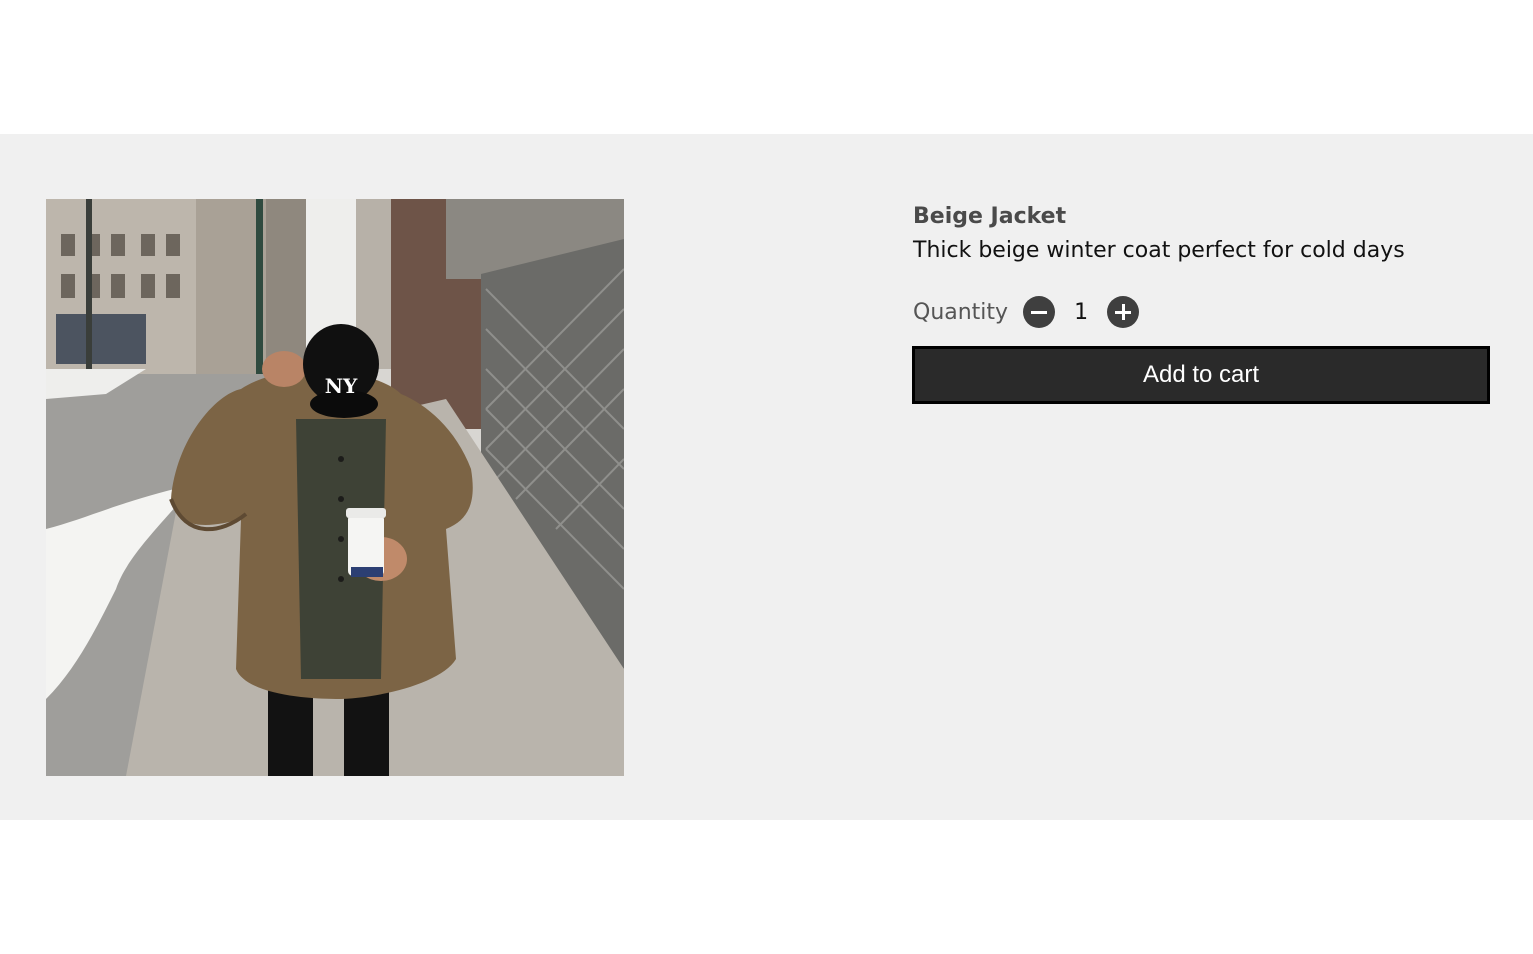  I want to click on decrease-quantity-button, so click(1039, 312).